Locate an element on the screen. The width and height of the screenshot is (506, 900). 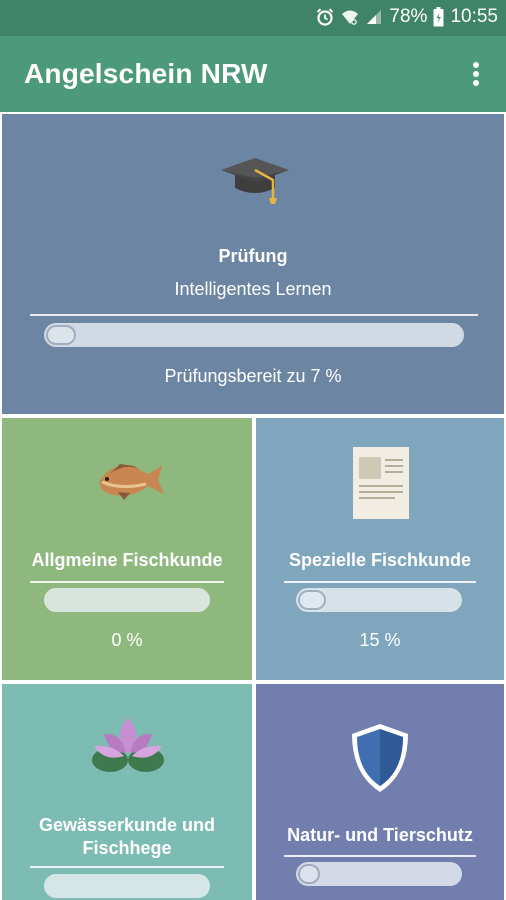
exam-progress-fill is located at coordinates (61, 335).